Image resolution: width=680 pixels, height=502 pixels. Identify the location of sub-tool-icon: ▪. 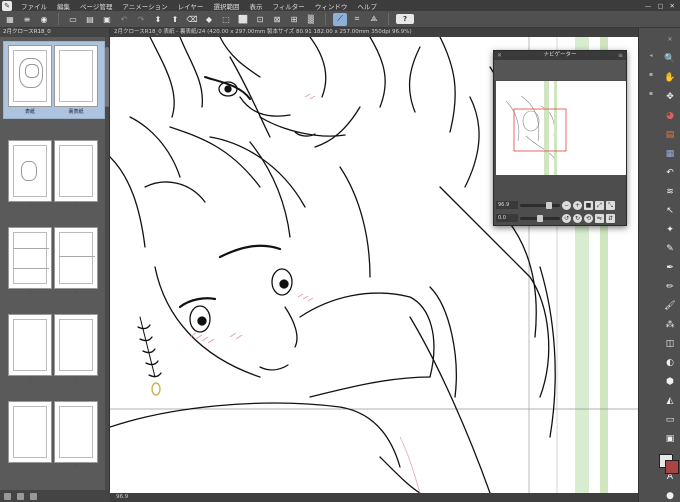
(651, 75).